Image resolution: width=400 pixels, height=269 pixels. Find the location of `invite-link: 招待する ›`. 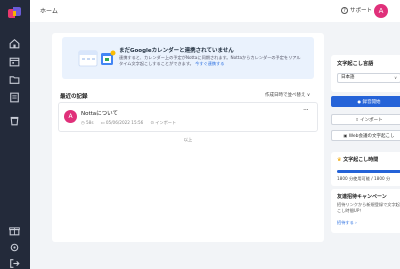

invite-link: 招待する › is located at coordinates (347, 223).